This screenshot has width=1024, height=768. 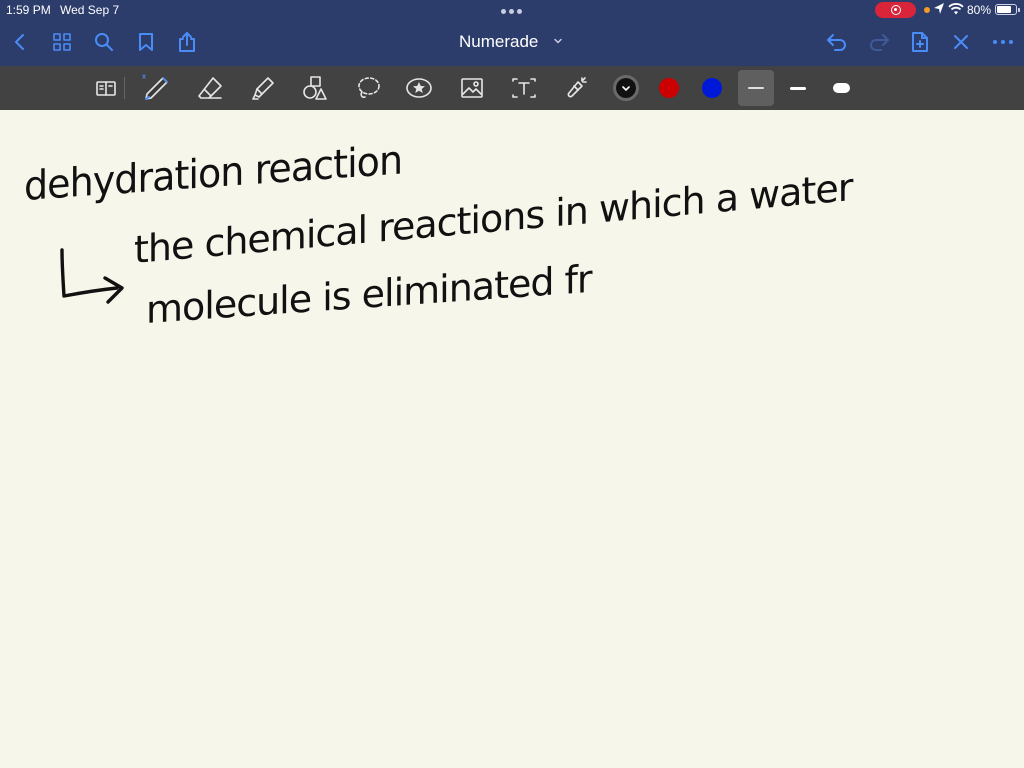 I want to click on highlighter-icon, so click(x=263, y=88).